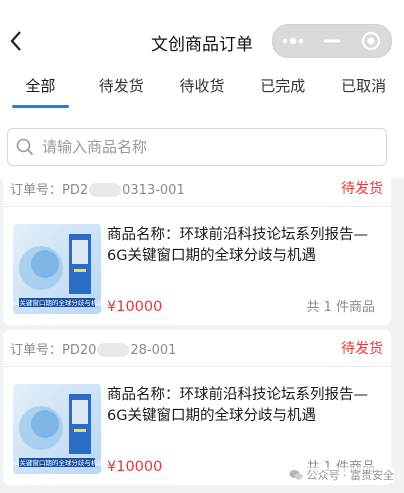 This screenshot has width=404, height=493. I want to click on more-dots-icon, so click(292, 41).